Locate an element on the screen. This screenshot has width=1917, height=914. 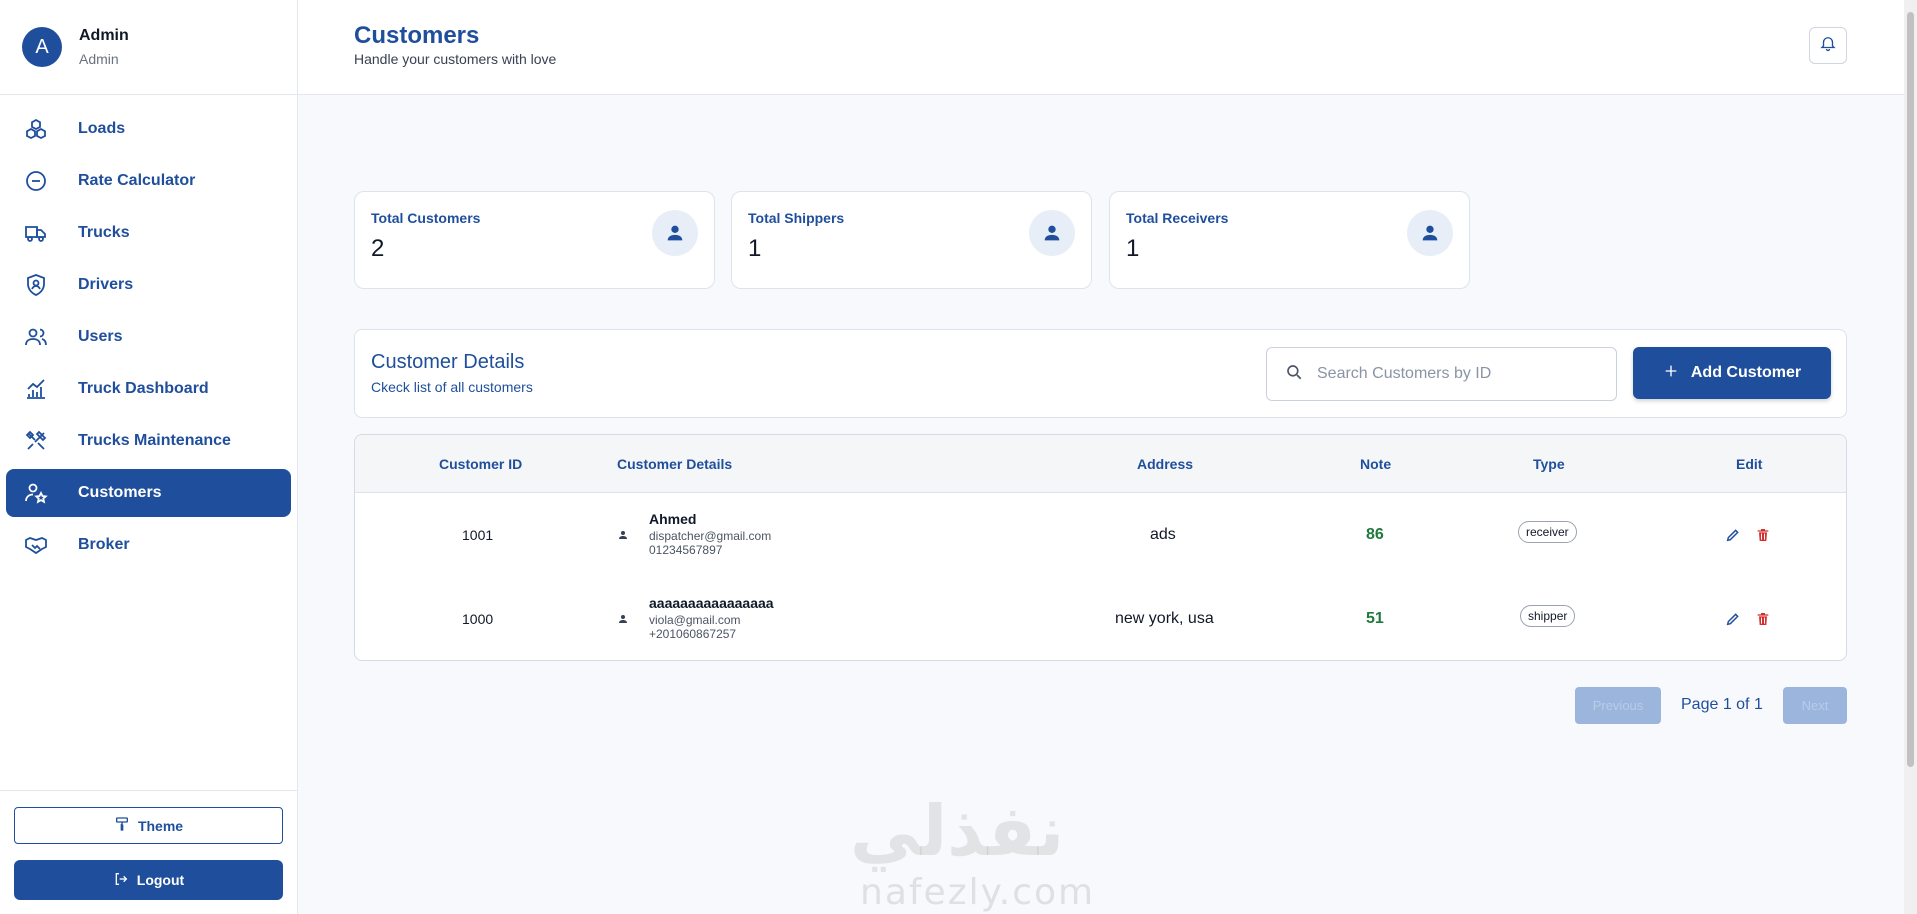
bell-icon is located at coordinates (1828, 45).